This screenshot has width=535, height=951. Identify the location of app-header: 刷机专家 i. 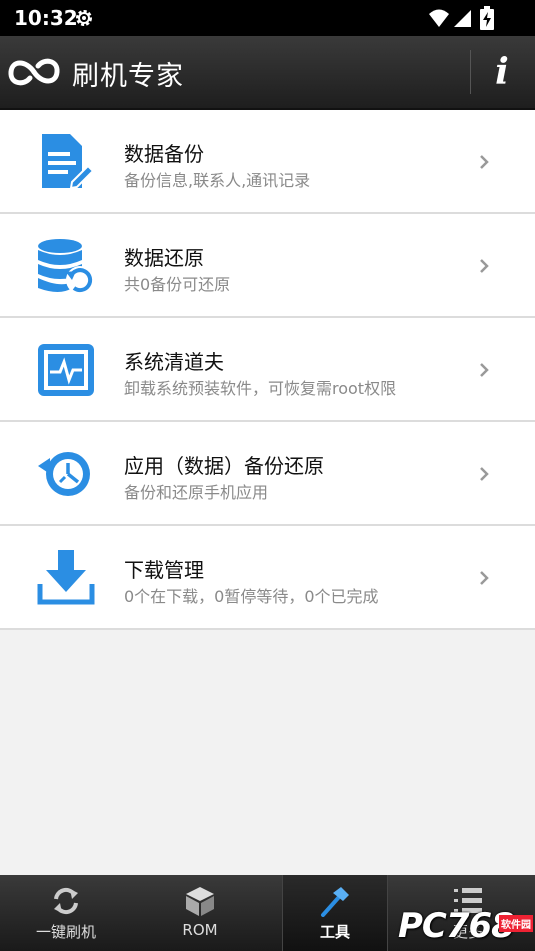
(267, 73).